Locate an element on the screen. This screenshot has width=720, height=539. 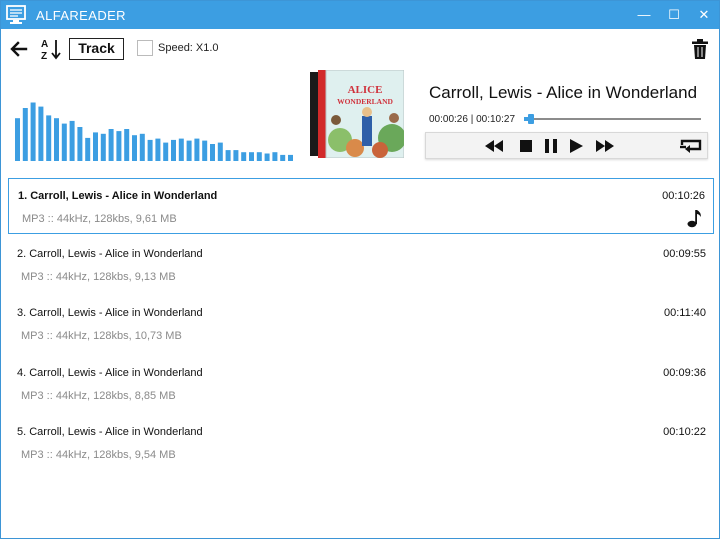
track-duration: 00:09:55 is located at coordinates (684, 254).